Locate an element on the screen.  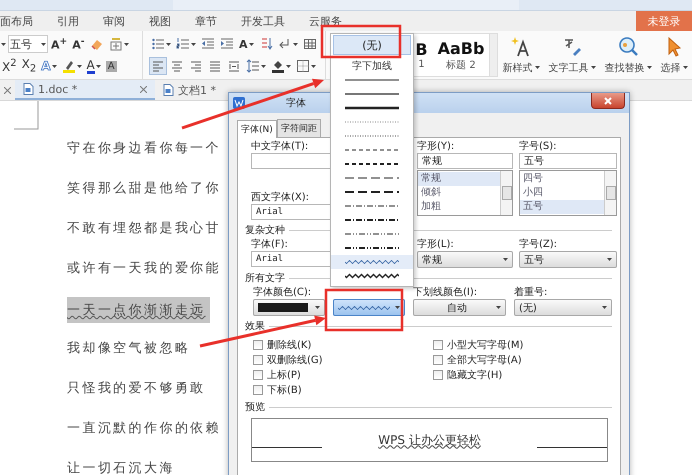
list-option: 加粗 is located at coordinates (459, 207).